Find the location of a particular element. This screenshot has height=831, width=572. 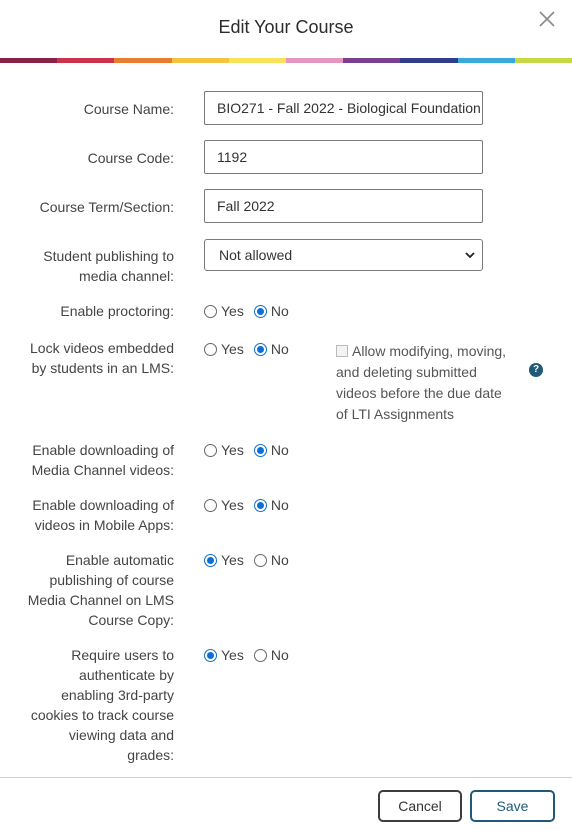

download-channel-option-no: No is located at coordinates (271, 450).